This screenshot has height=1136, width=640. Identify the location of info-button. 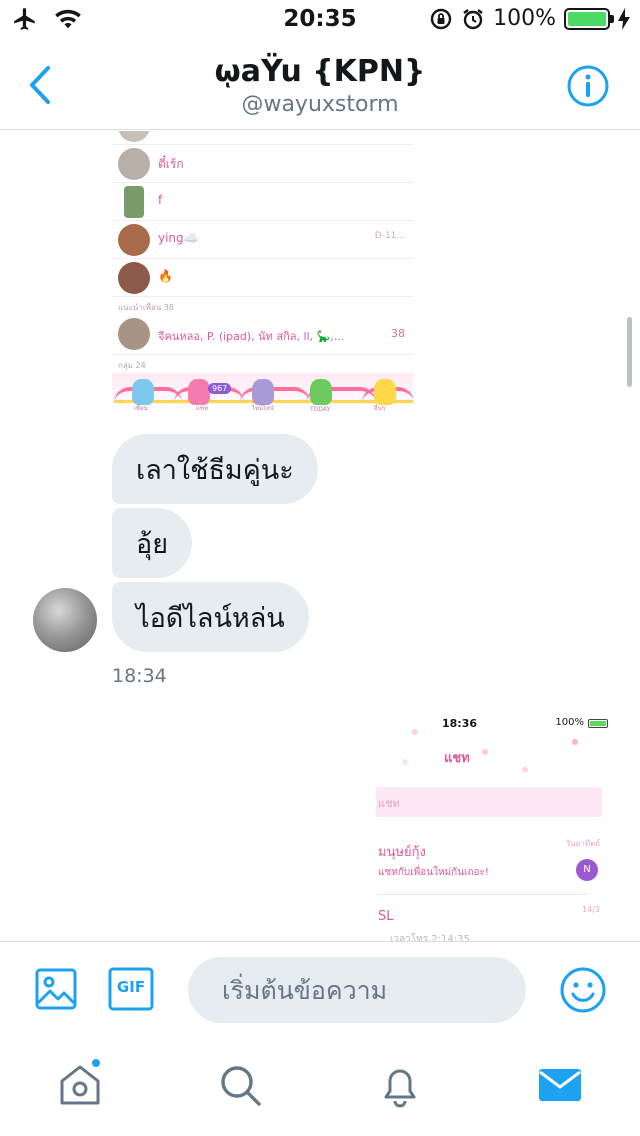
(588, 86).